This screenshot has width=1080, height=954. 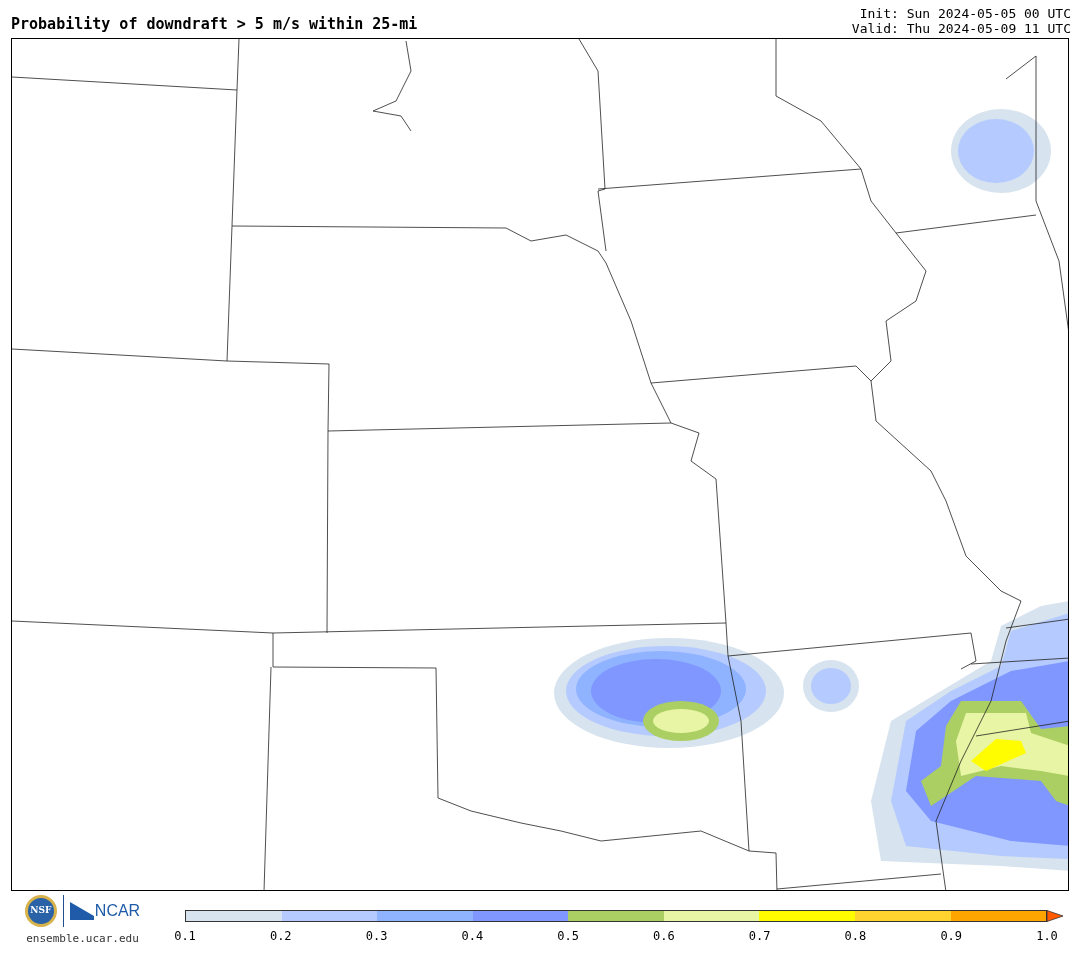 What do you see at coordinates (81, 911) in the screenshot?
I see `ncar-icon` at bounding box center [81, 911].